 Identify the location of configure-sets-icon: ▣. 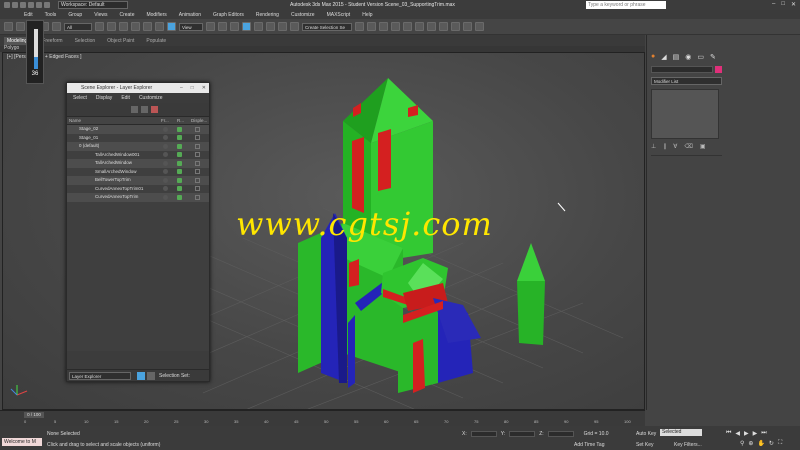
(703, 147).